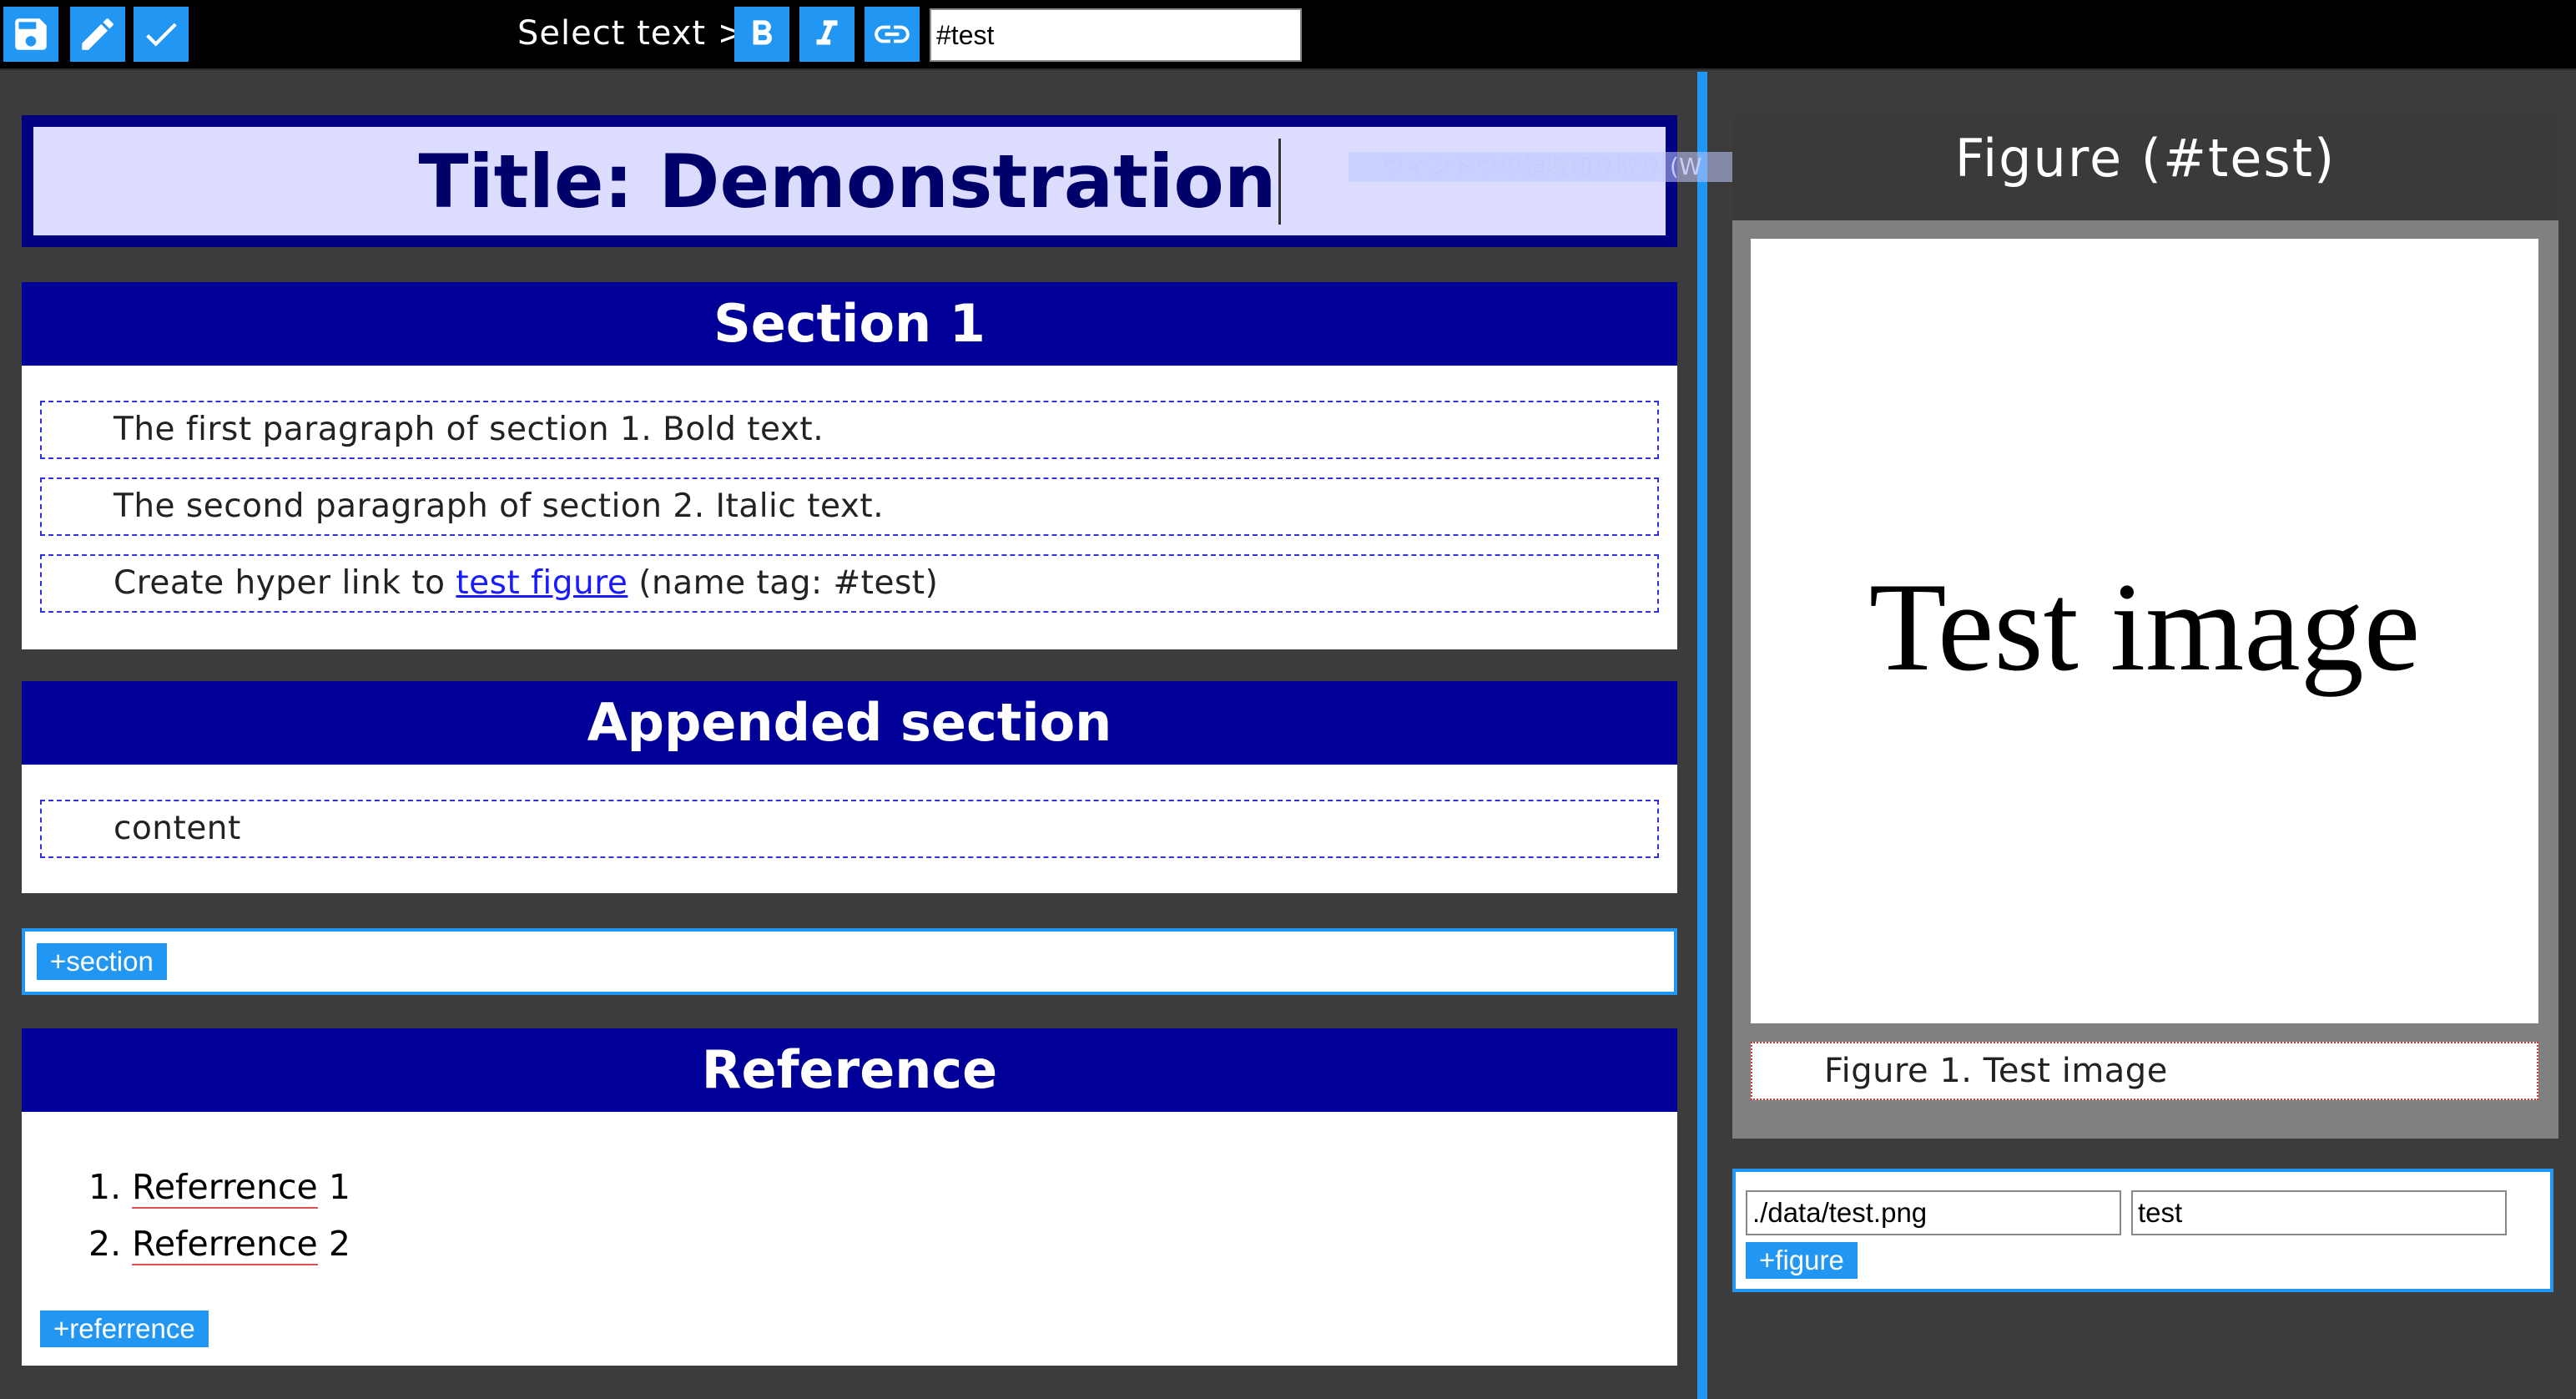  I want to click on link-icon, so click(892, 34).